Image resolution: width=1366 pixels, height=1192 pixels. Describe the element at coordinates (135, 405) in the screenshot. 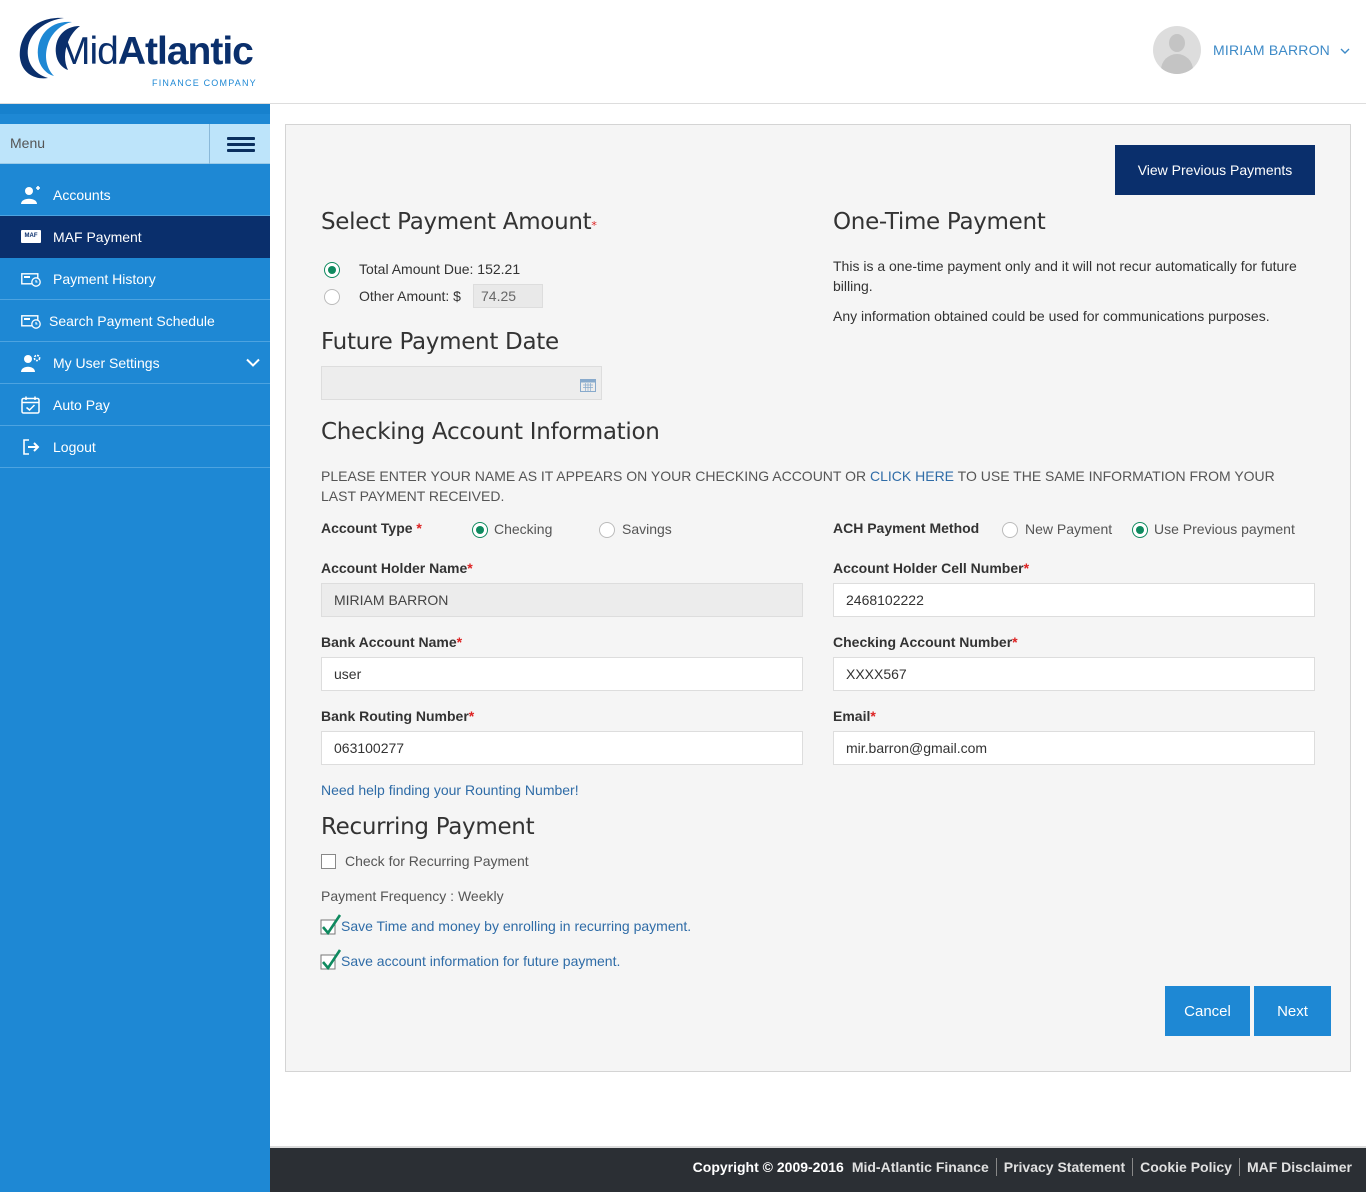

I see `sidebar-item-auto-pay: Auto Pay` at that location.